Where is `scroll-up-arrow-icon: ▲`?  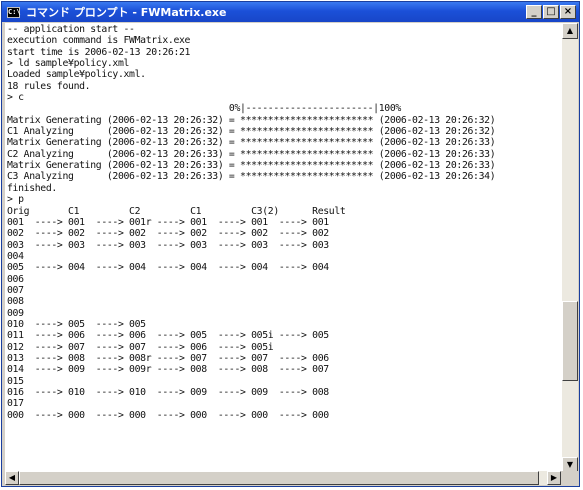 scroll-up-arrow-icon: ▲ is located at coordinates (570, 31).